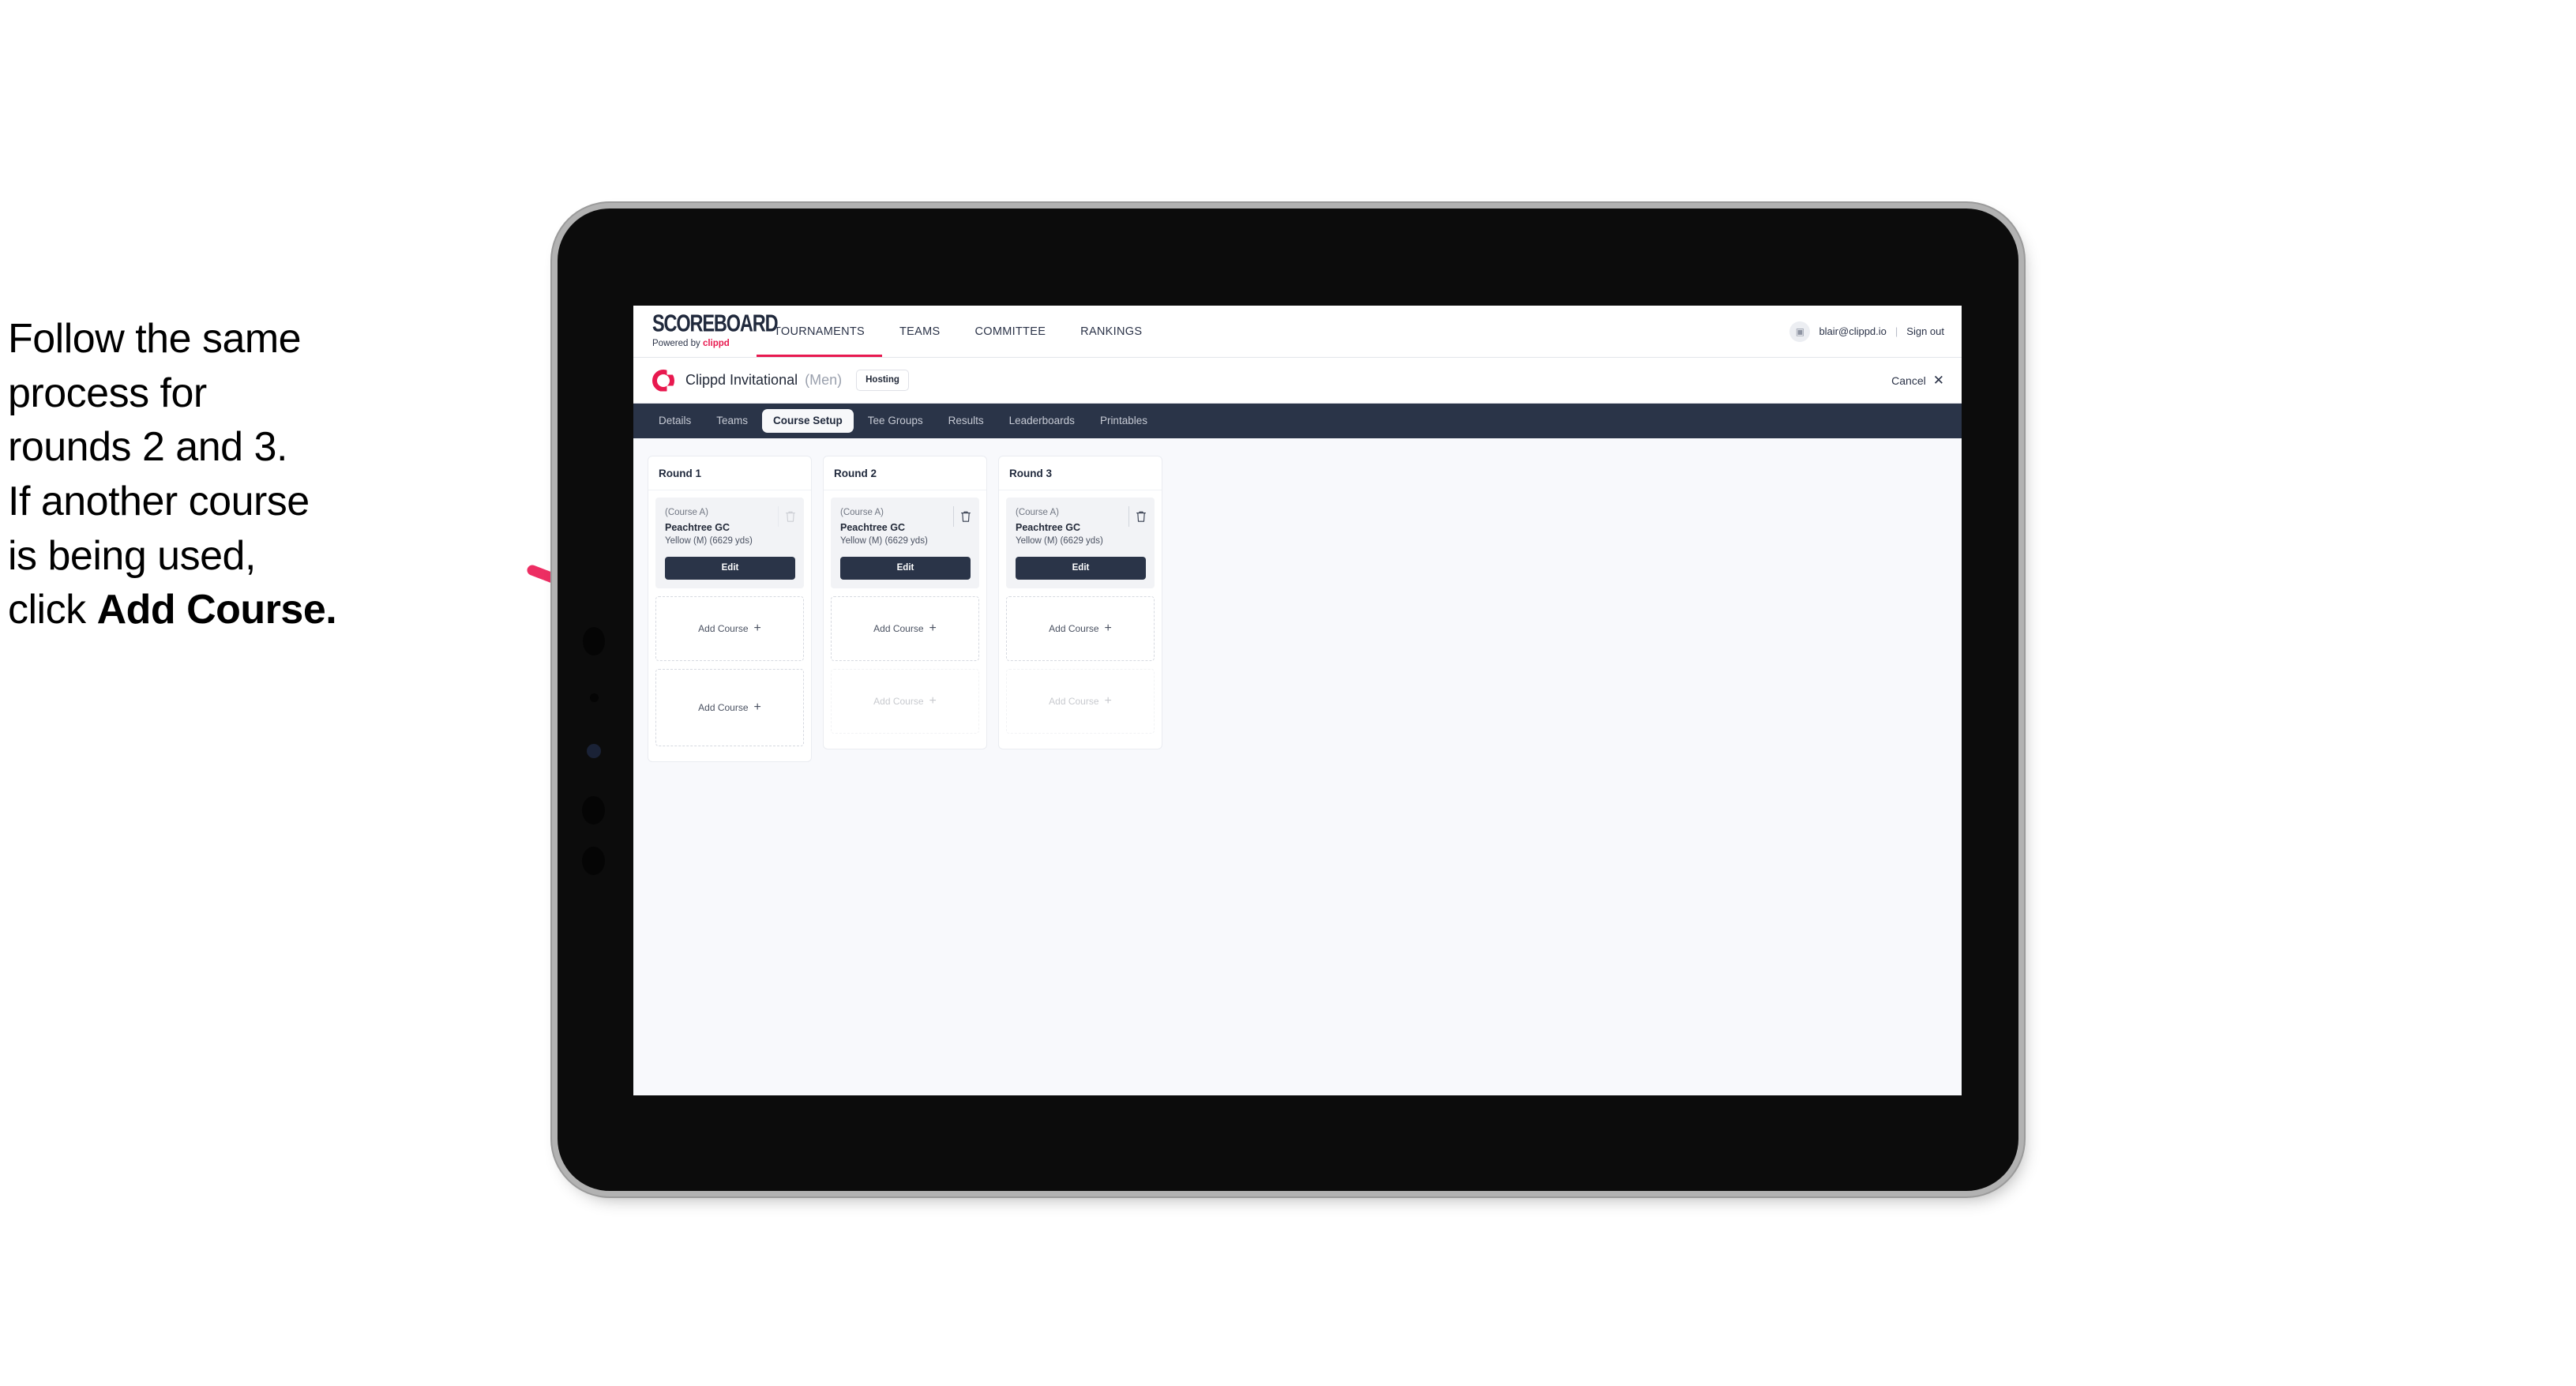 This screenshot has width=2576, height=1386. Describe the element at coordinates (155, 339) in the screenshot. I see `annotation-line-1: Follow the same` at that location.